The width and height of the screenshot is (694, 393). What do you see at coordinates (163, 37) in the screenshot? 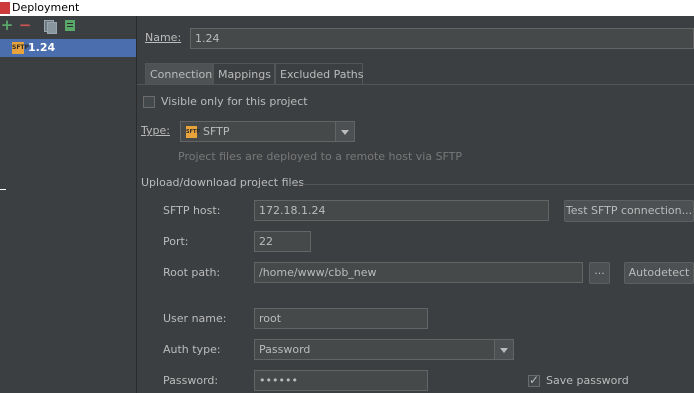
I see `name-label: Name:` at bounding box center [163, 37].